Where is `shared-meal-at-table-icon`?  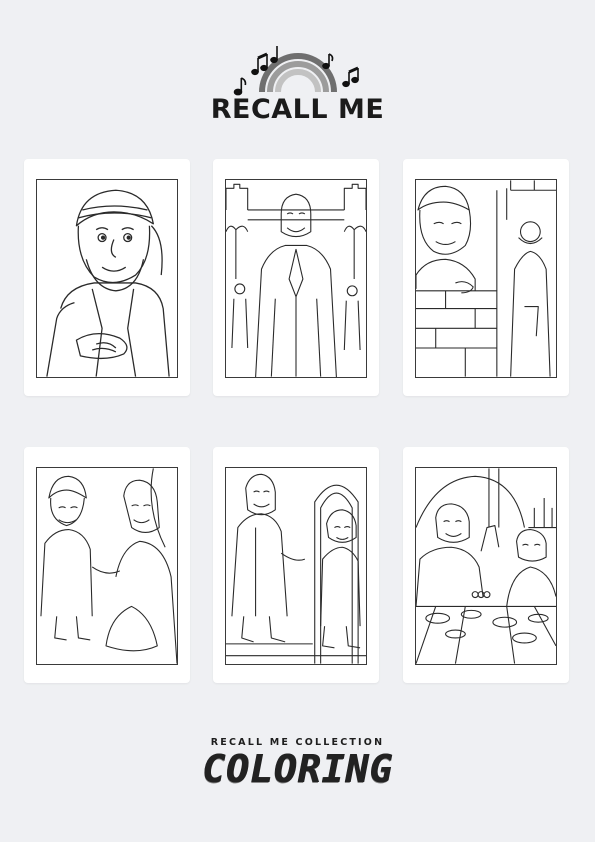
shared-meal-at-table-icon is located at coordinates (486, 566).